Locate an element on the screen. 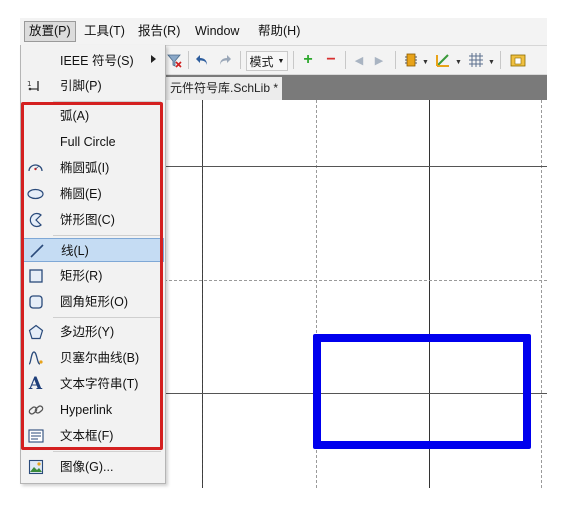 The image size is (567, 507). menu-item-pin: 1 引脚(P) is located at coordinates (93, 86).